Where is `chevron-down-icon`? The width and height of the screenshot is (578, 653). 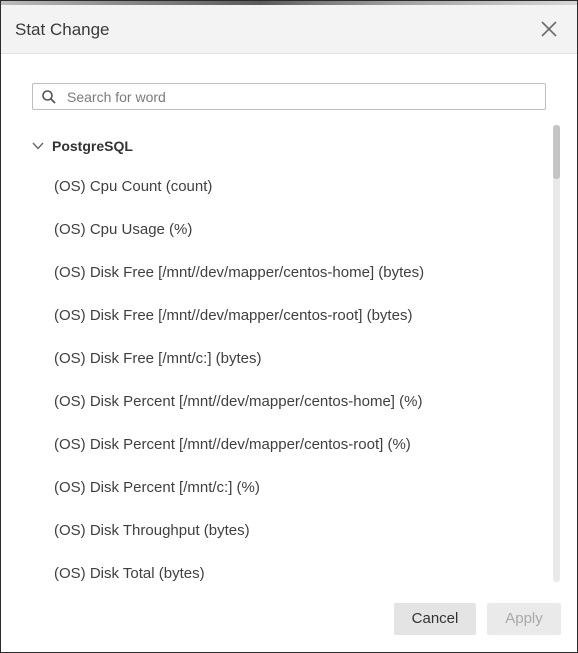 chevron-down-icon is located at coordinates (38, 146).